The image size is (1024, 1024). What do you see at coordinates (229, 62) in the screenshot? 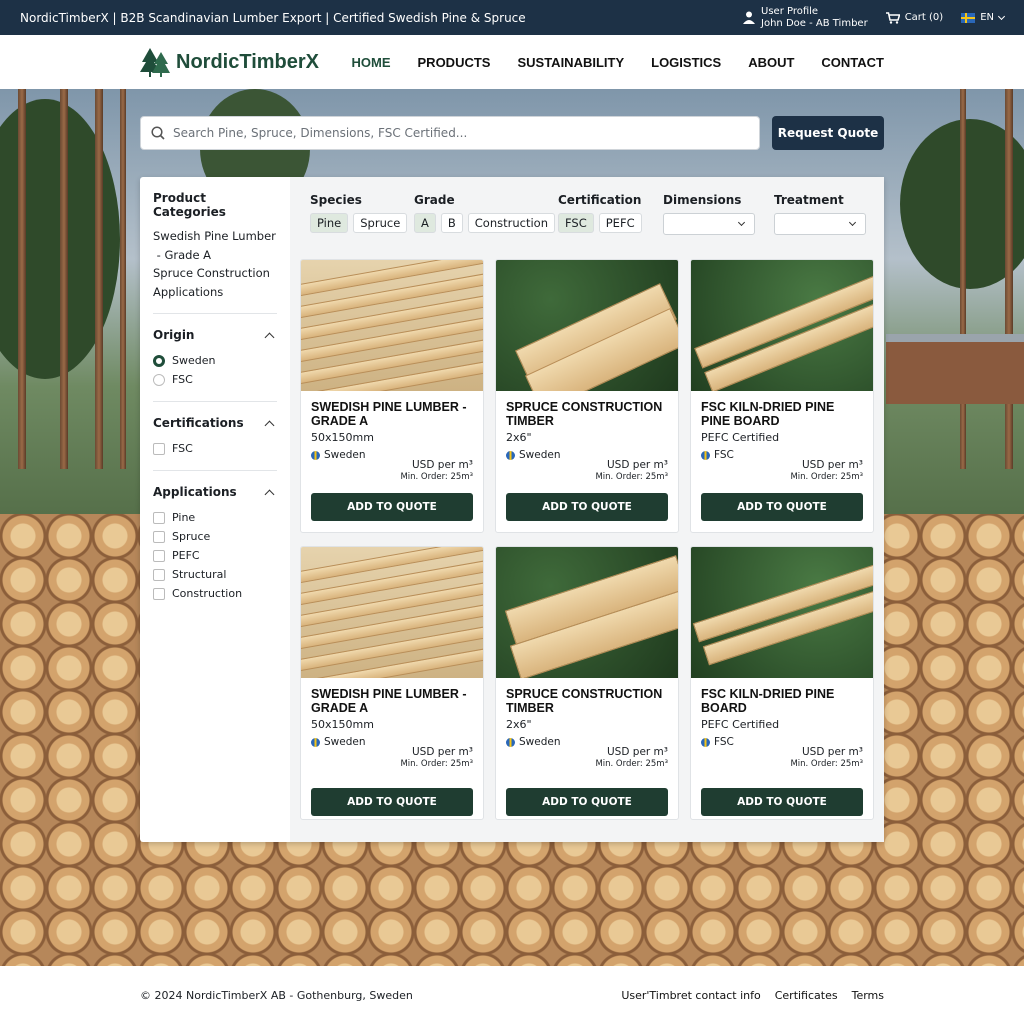
I see `logo: NordicTimberX` at bounding box center [229, 62].